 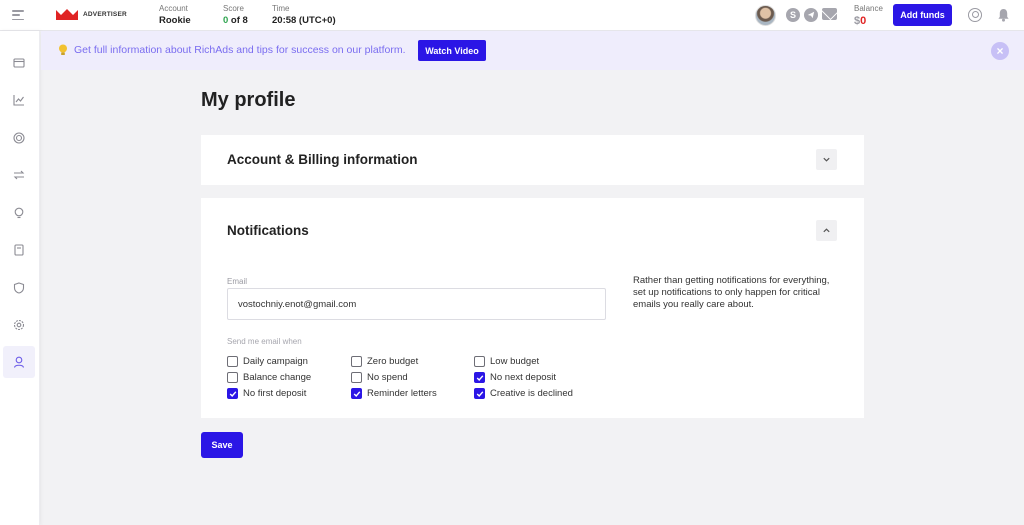 I want to click on sidebar, so click(x=20, y=278).